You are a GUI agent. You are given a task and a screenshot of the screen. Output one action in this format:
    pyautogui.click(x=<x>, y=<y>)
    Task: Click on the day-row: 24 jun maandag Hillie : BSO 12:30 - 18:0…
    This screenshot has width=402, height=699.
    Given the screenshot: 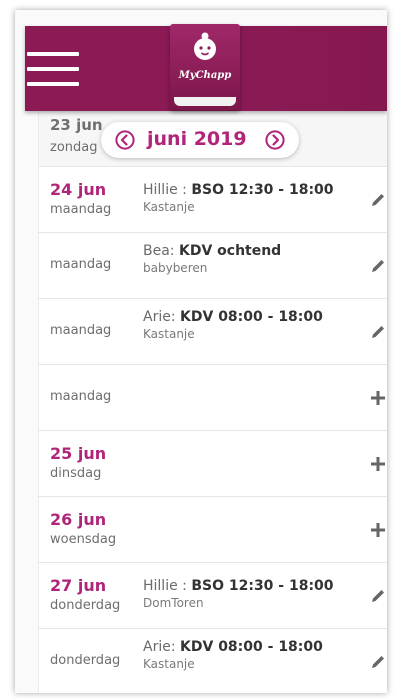 What is the action you would take?
    pyautogui.click(x=212, y=200)
    